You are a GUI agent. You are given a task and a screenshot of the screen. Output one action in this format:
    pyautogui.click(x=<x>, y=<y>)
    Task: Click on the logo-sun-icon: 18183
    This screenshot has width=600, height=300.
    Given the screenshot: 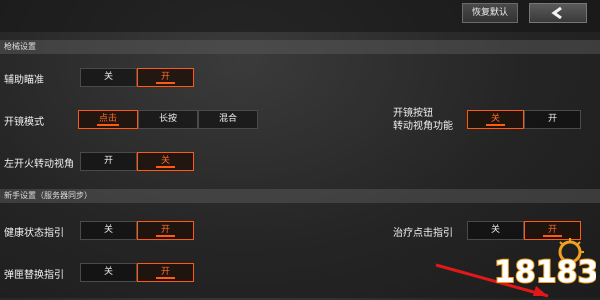 What is the action you would take?
    pyautogui.click(x=546, y=264)
    